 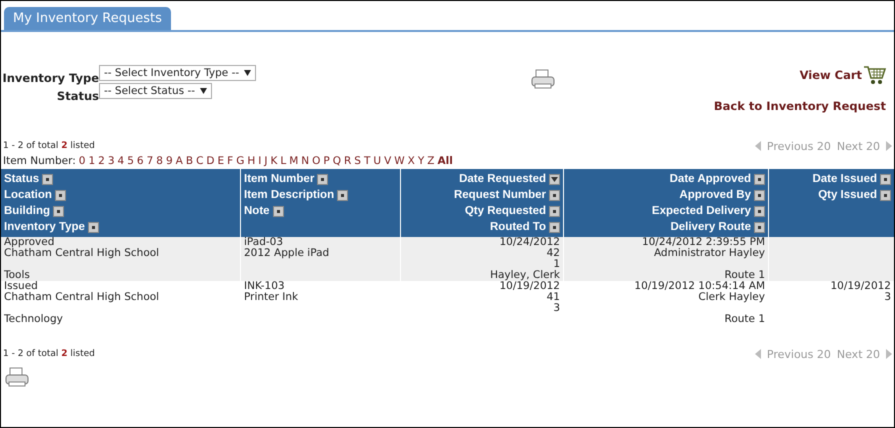 What do you see at coordinates (289, 195) in the screenshot?
I see `header-label: Item Description` at bounding box center [289, 195].